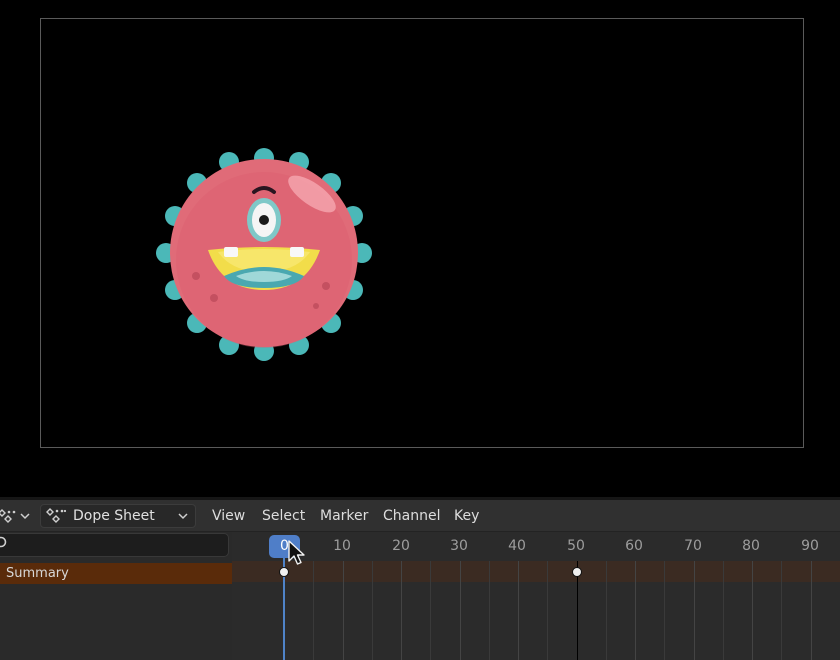 The image size is (840, 660). I want to click on tick-label-10: 10, so click(342, 546).